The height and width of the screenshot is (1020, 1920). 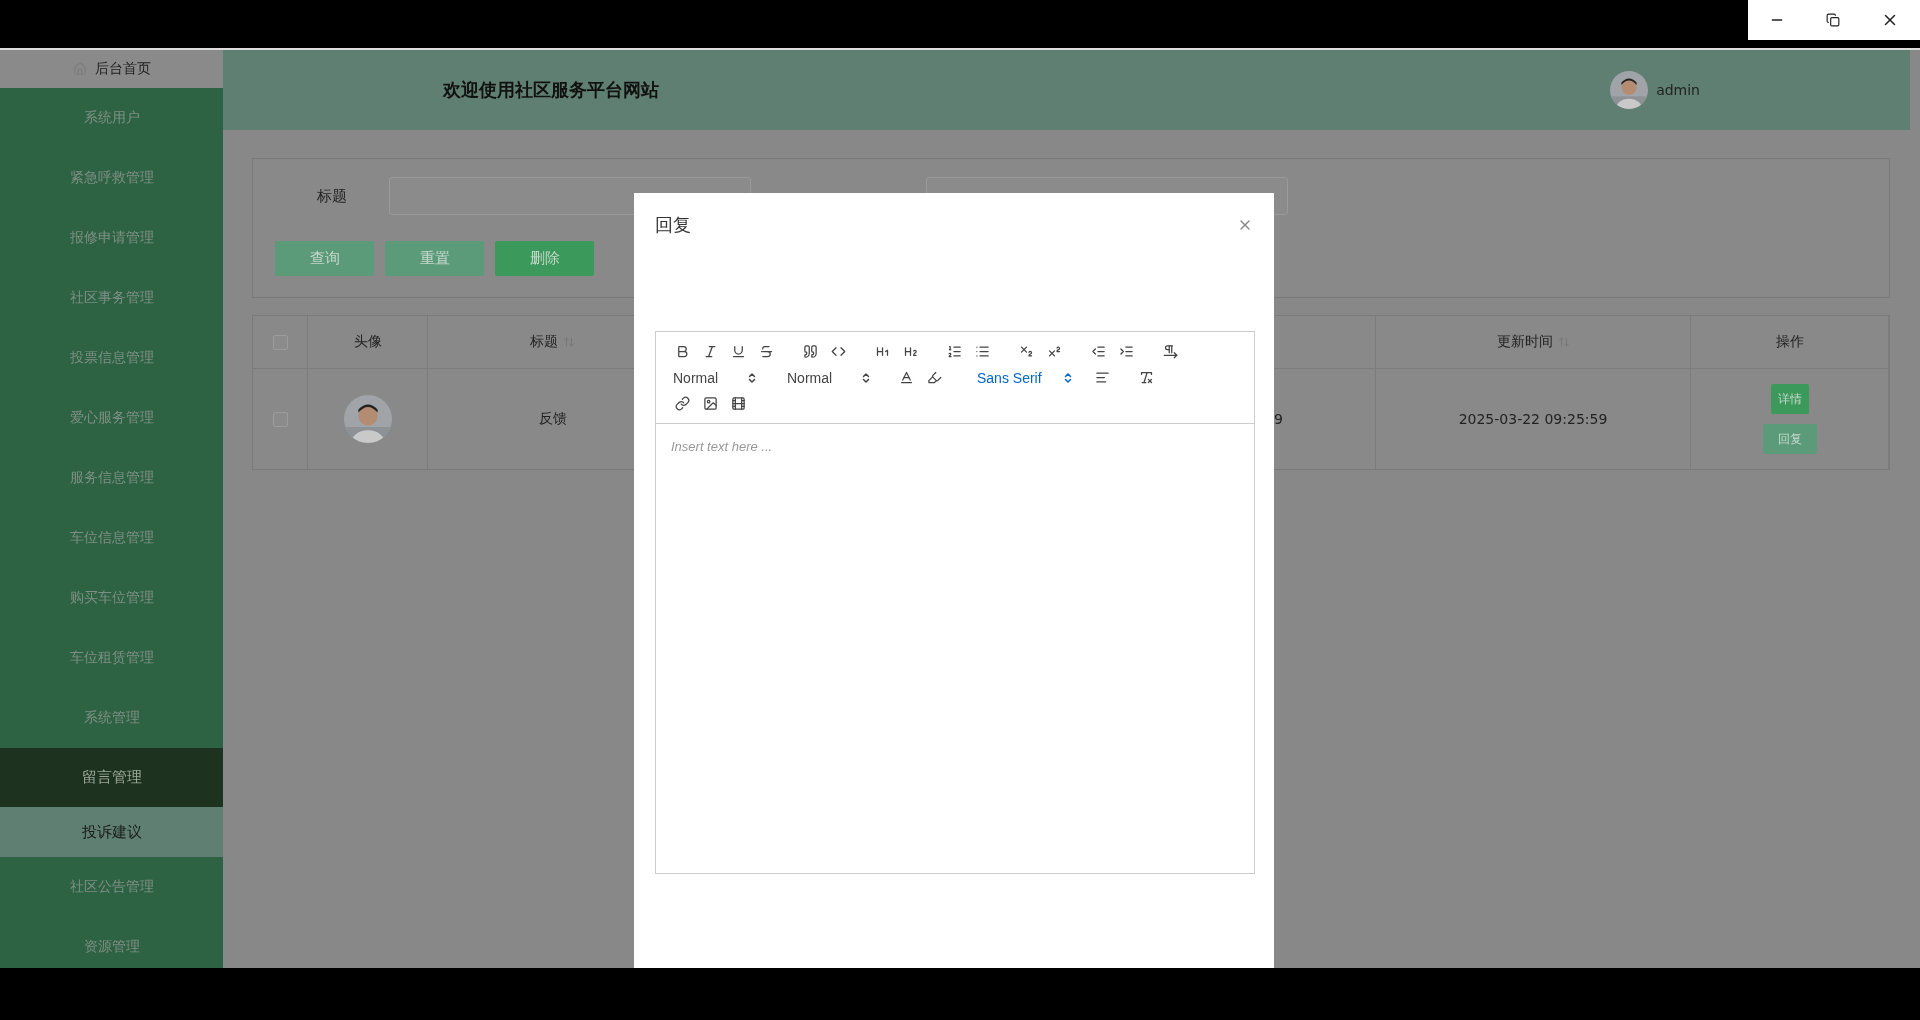 What do you see at coordinates (111, 777) in the screenshot?
I see `sidebar-item: 留言管理` at bounding box center [111, 777].